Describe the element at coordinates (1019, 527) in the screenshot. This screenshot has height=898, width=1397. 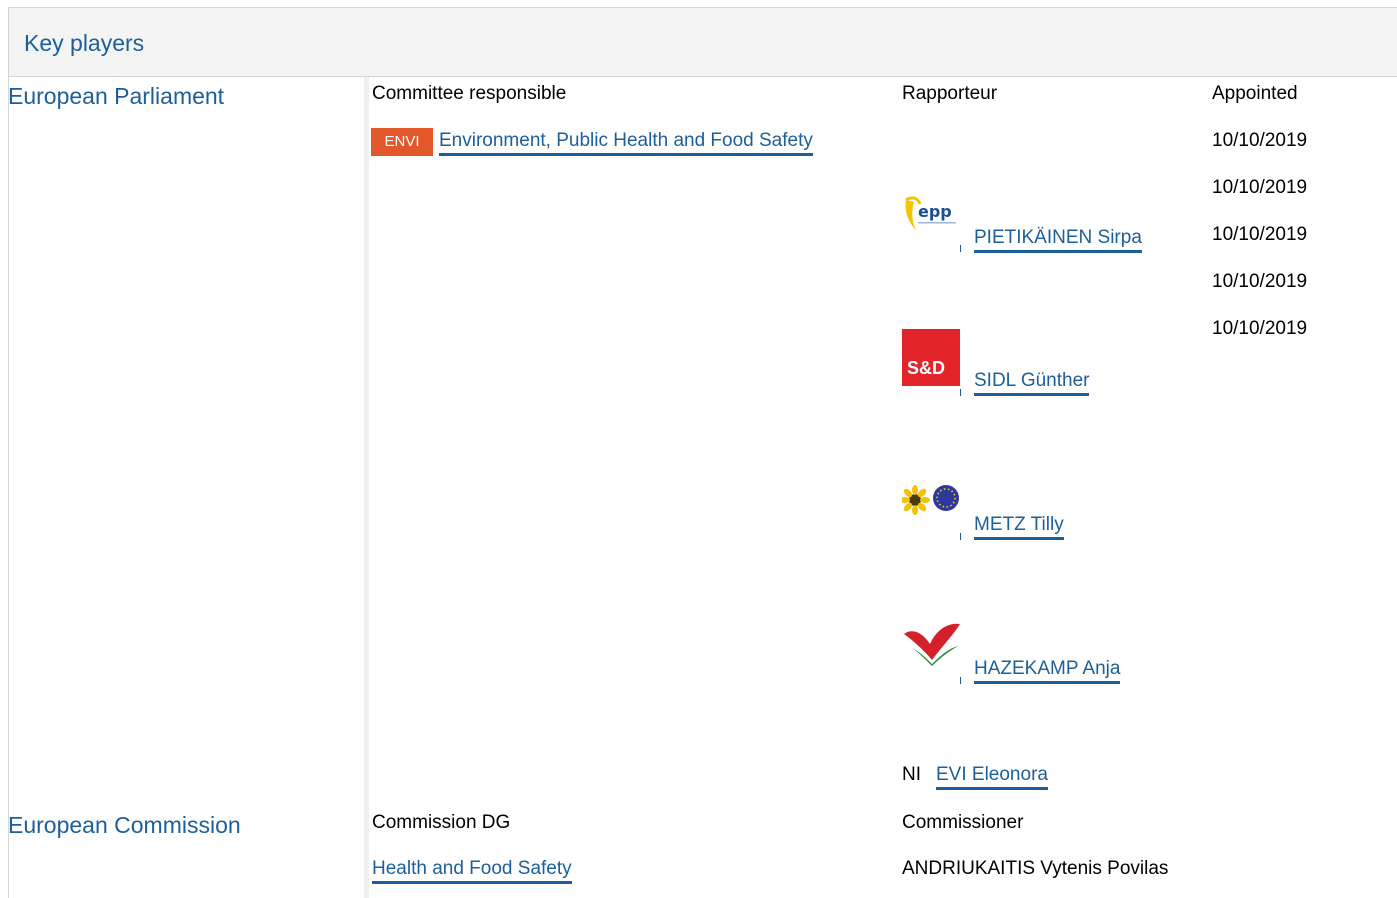
I see `rapporteur-link: METZ Tilly` at that location.